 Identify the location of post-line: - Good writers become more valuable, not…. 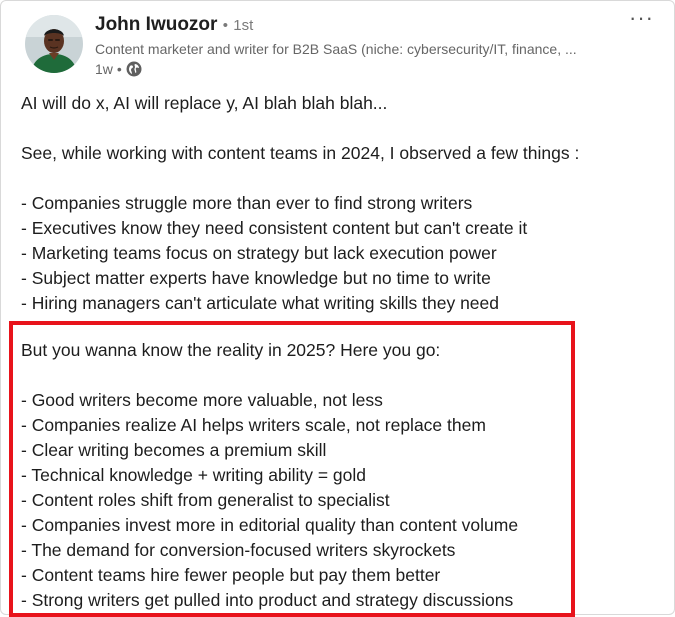
(202, 400).